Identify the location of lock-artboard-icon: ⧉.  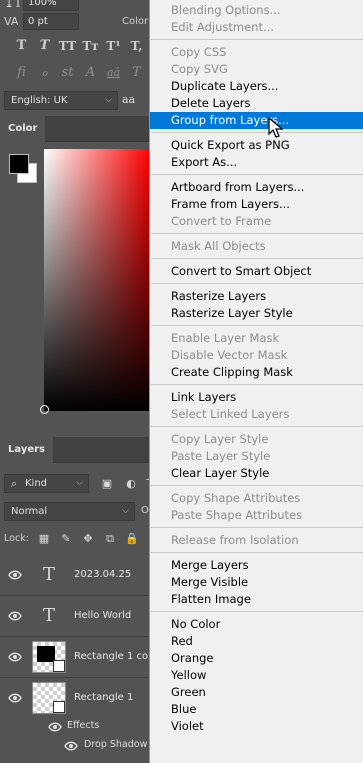
(110, 539).